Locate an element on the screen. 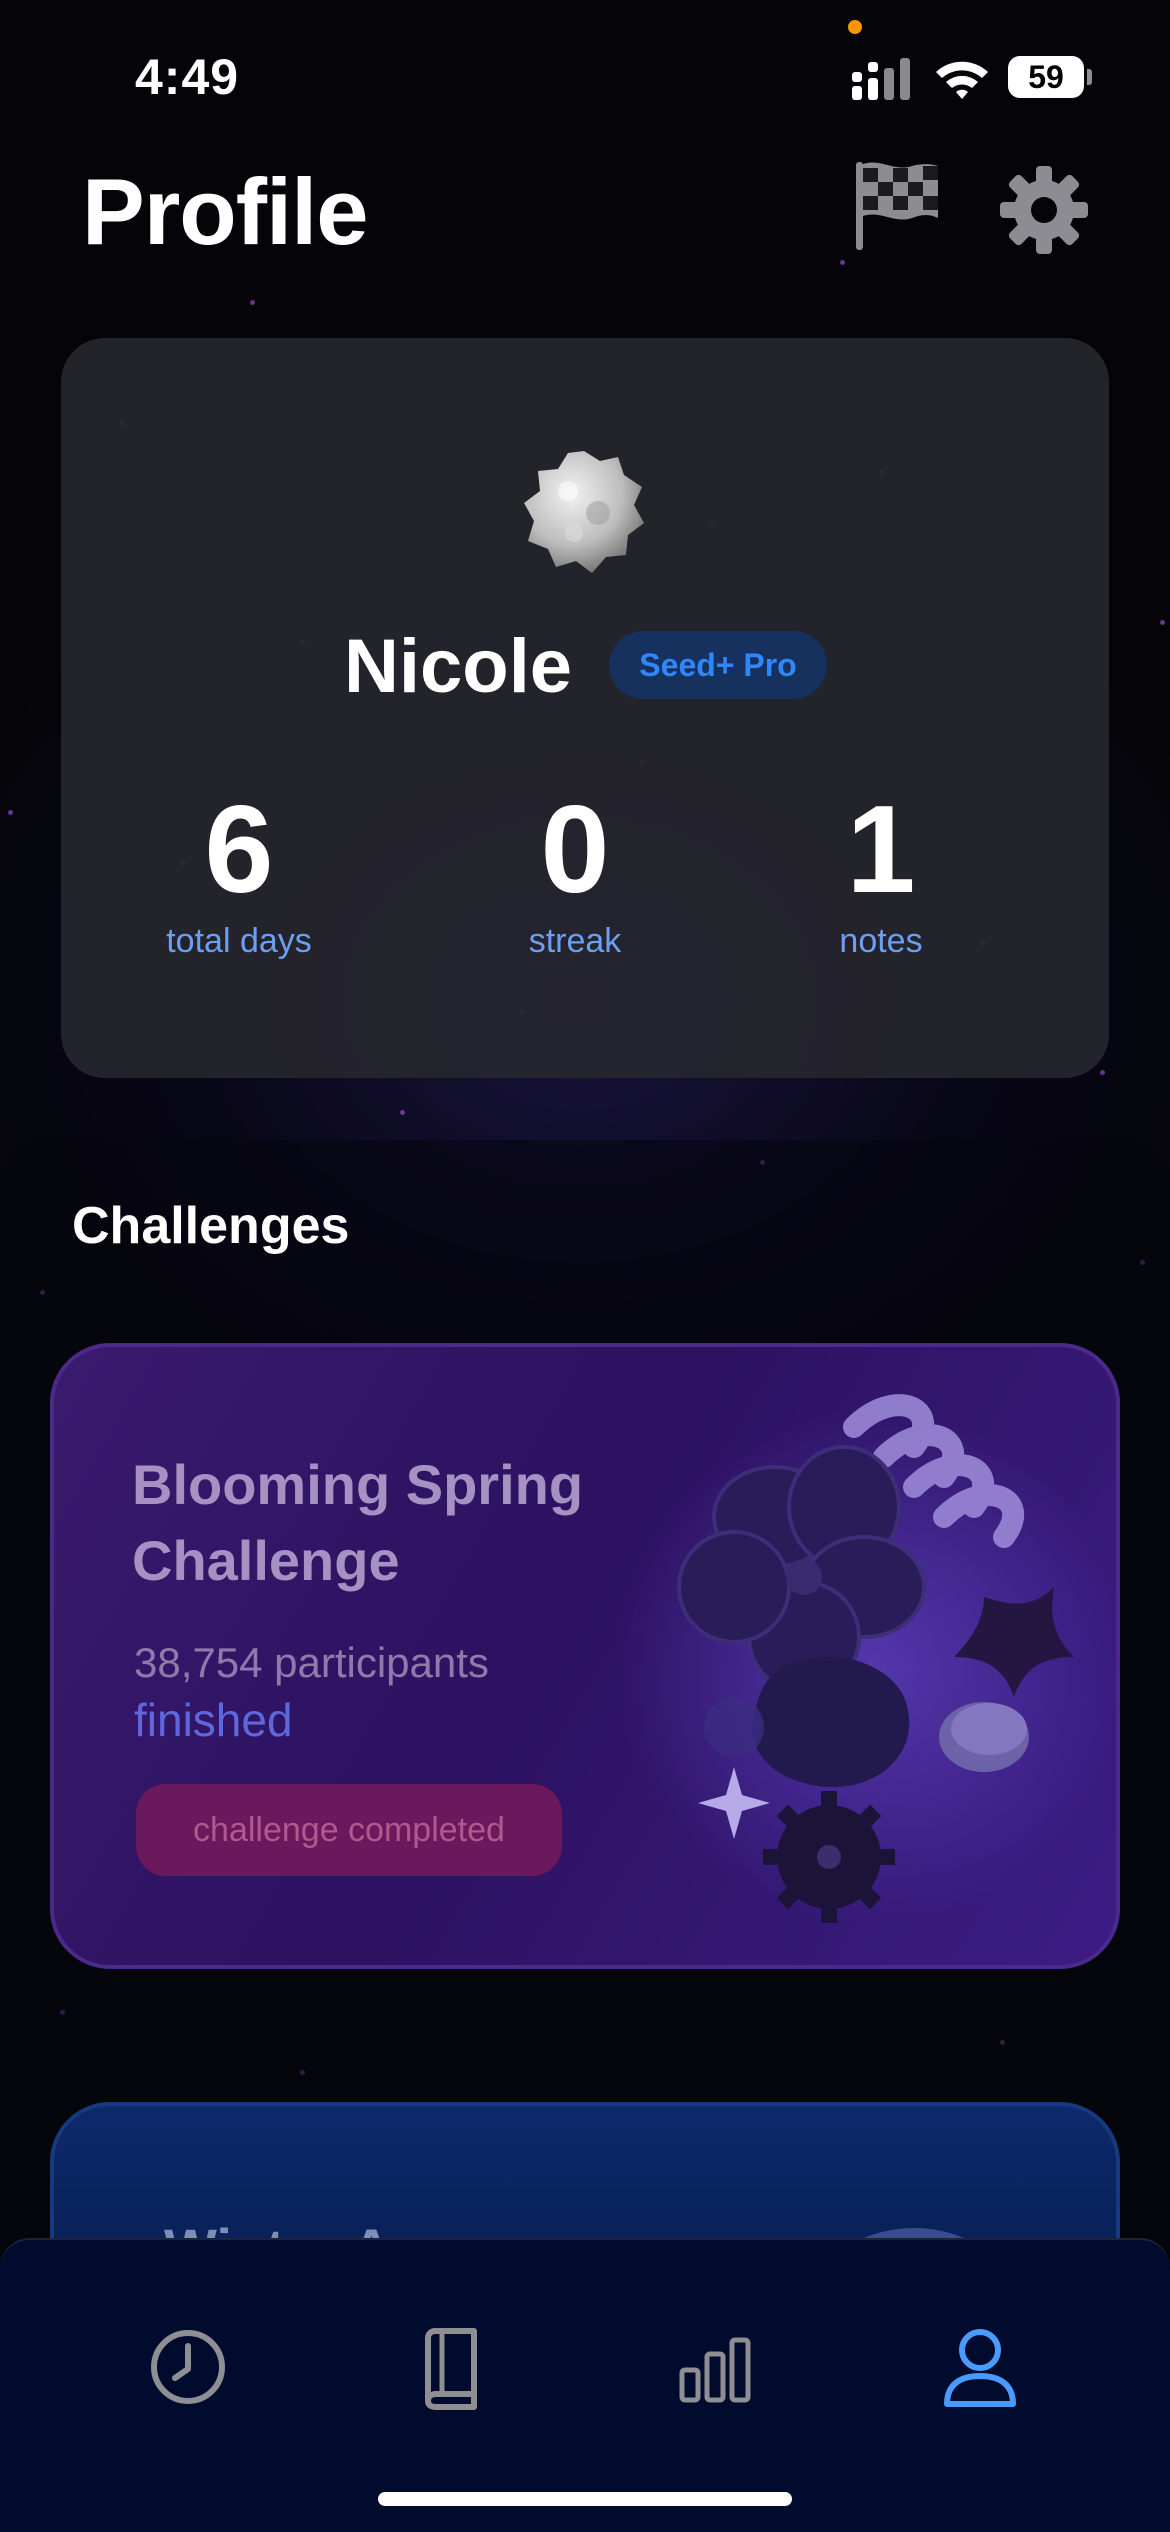 The height and width of the screenshot is (2532, 1170). cellular-signal-icon is located at coordinates (881, 79).